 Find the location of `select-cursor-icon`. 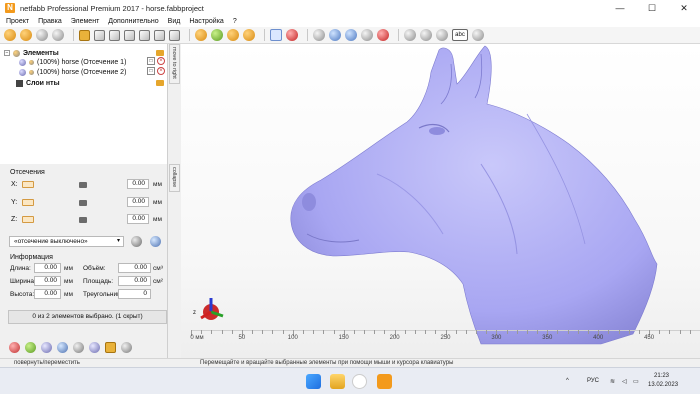

select-cursor-icon is located at coordinates (276, 35).